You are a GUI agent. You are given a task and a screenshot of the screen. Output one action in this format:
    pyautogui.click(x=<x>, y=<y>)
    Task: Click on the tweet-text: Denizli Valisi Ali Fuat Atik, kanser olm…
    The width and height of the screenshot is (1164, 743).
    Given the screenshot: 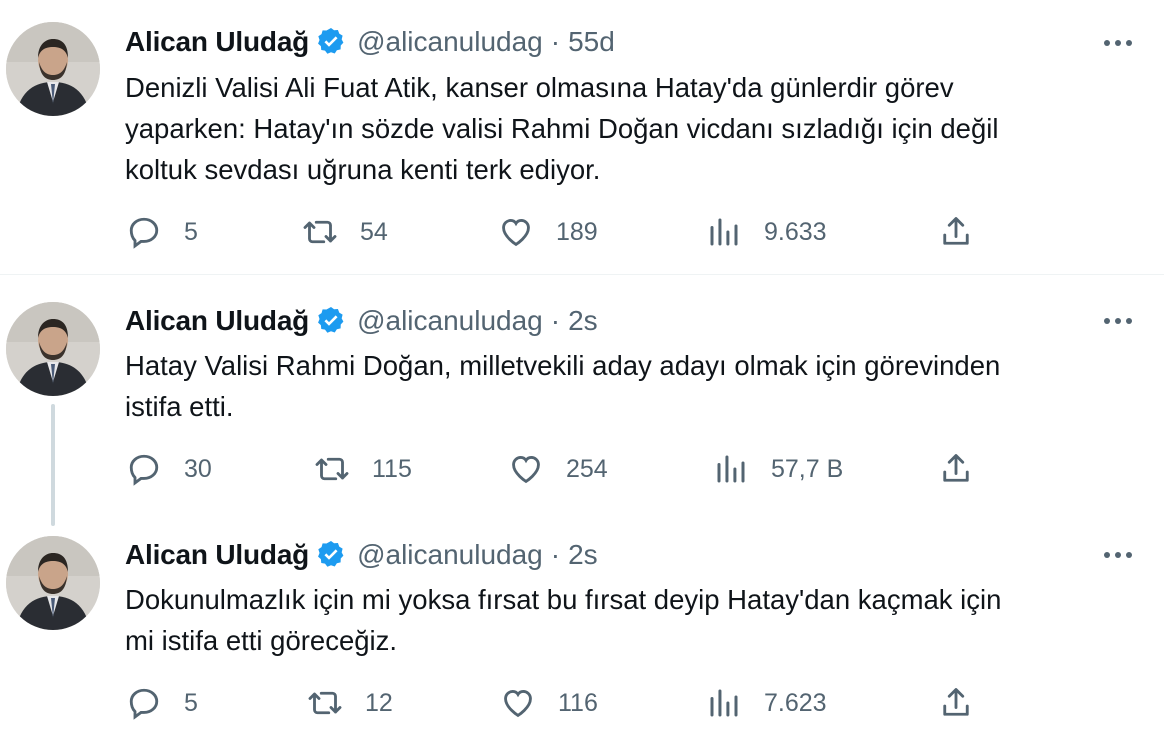 What is the action you would take?
    pyautogui.click(x=562, y=128)
    